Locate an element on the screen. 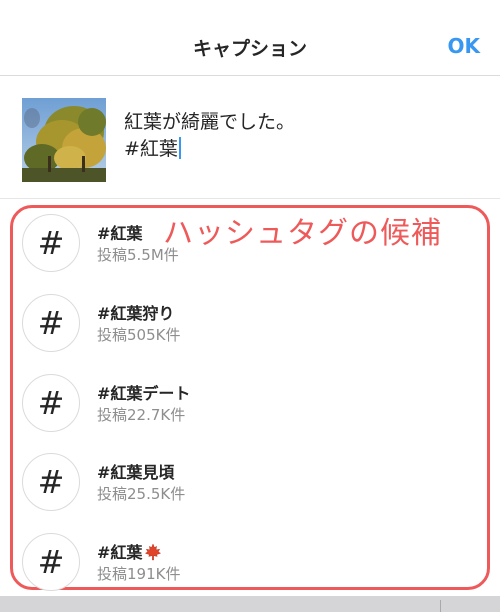 This screenshot has height=612, width=500. hashtag-post-count: 投稿25.5K件 is located at coordinates (141, 494).